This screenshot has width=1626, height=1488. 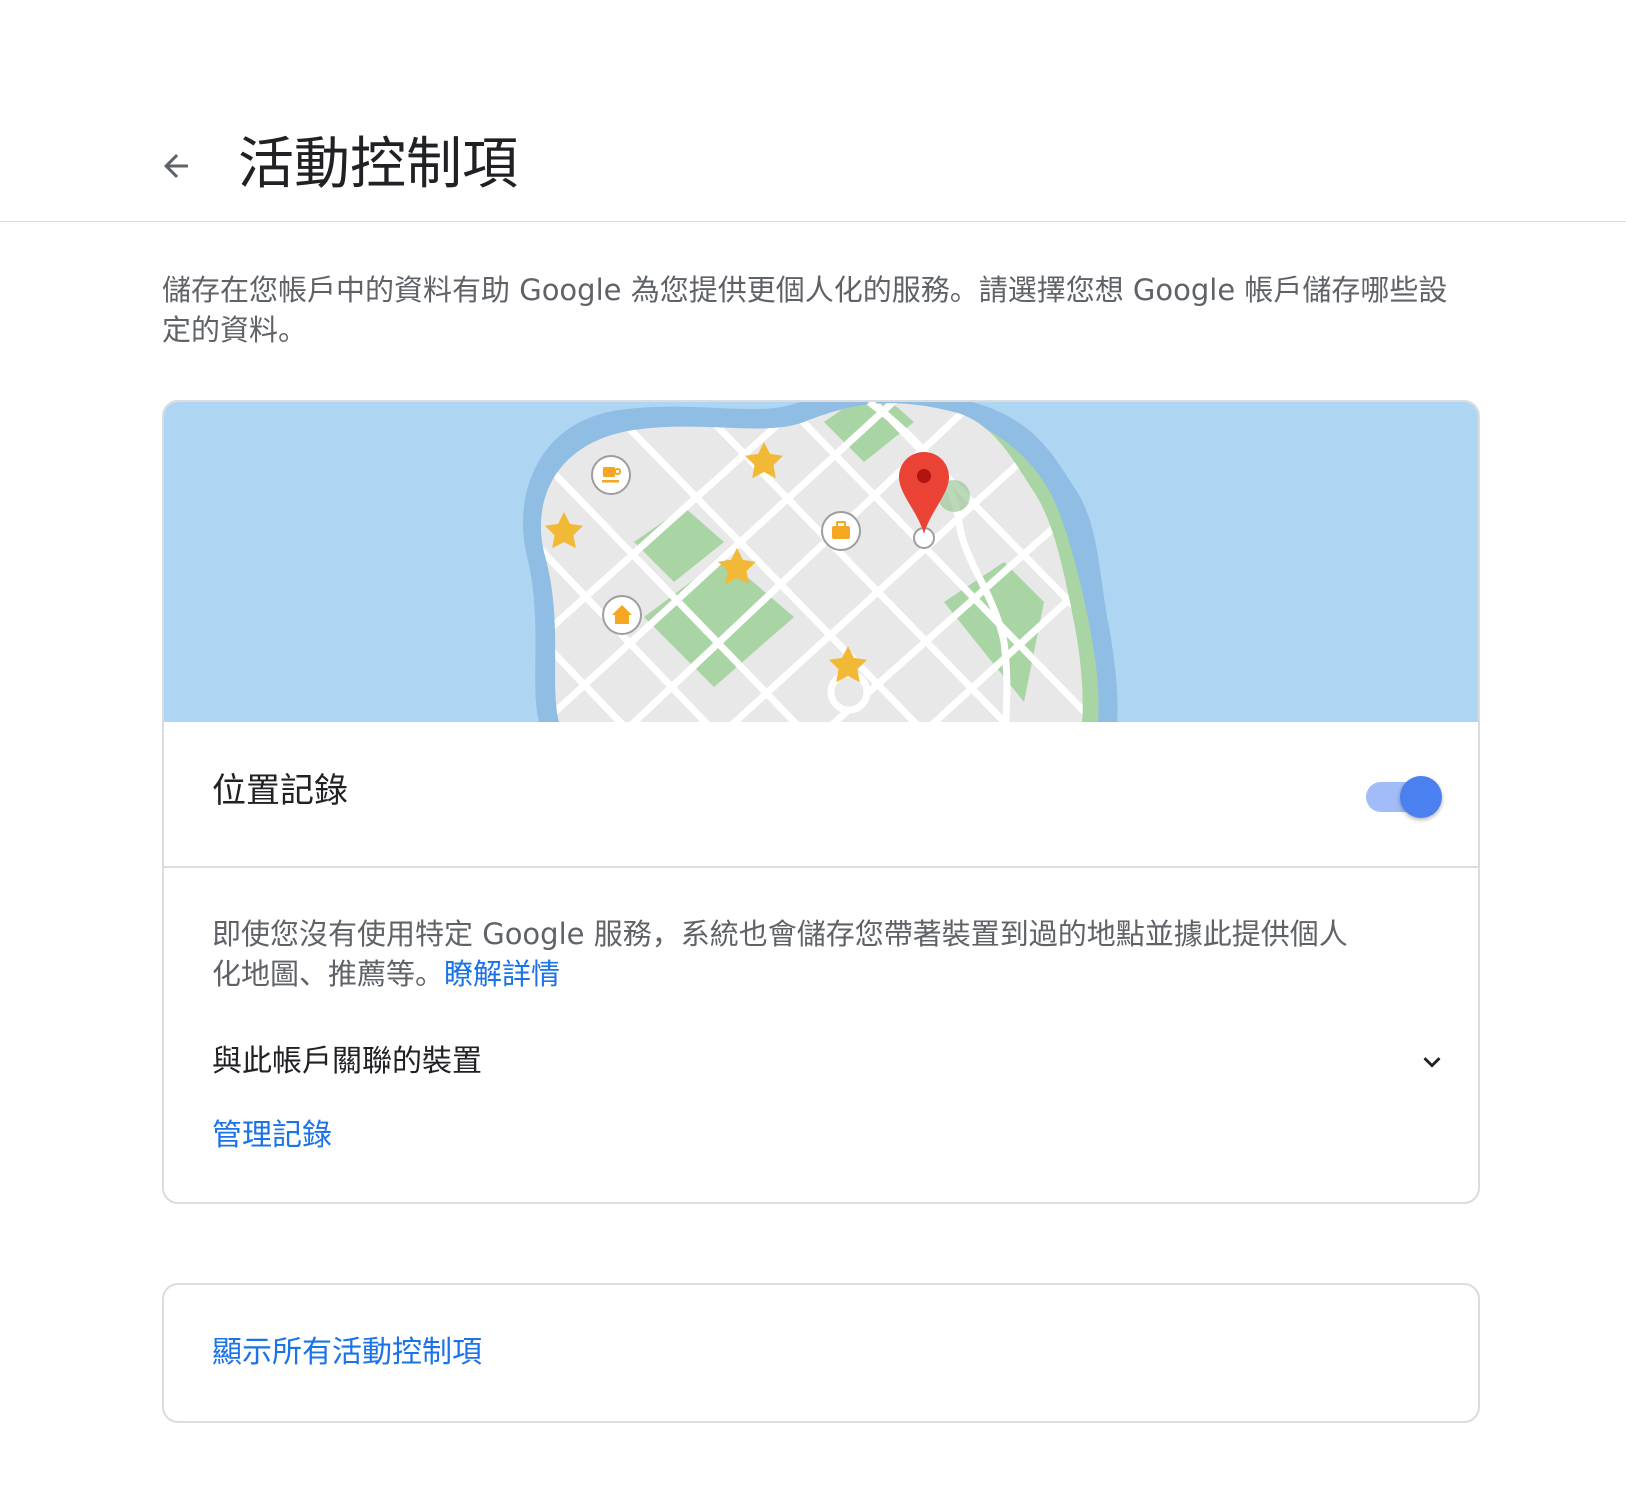 I want to click on linked-devices-label: 與此帳戶關聯的裝置, so click(x=347, y=1061).